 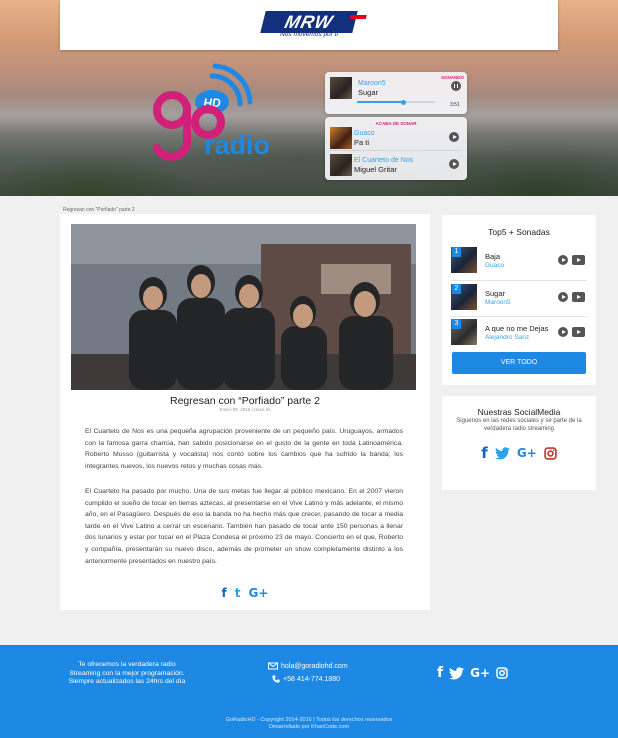 I want to click on band-photo, so click(x=243, y=307).